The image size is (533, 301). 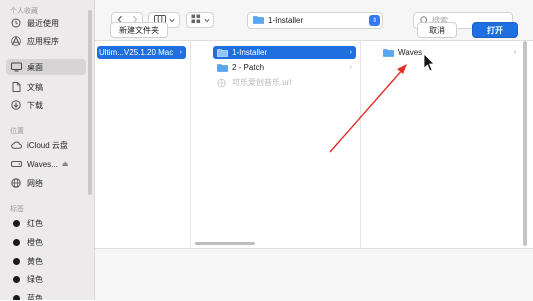 I want to click on sidebar-item-recents: 最近使用, so click(x=46, y=23).